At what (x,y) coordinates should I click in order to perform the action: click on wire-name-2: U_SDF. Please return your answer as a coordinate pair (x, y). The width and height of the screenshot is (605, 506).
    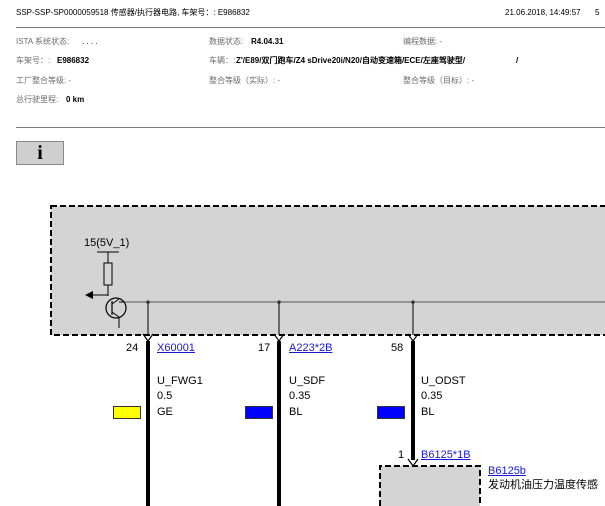
    Looking at the image, I should click on (307, 381).